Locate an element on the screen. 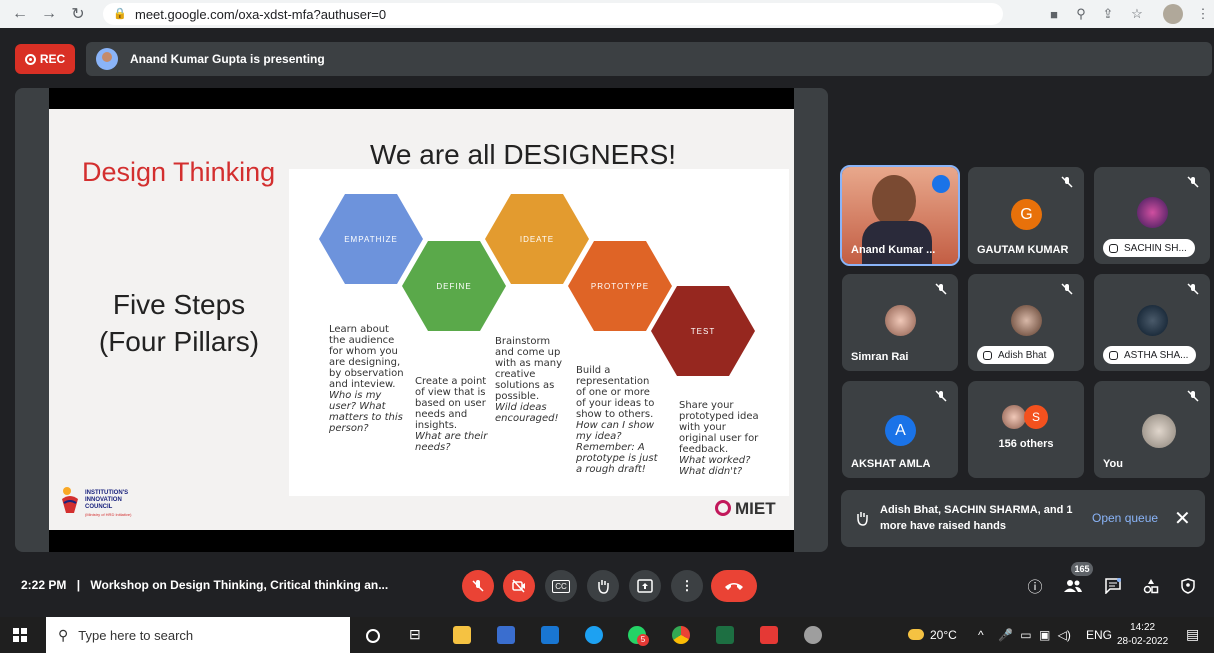 The image size is (1214, 653). more-menu-icon: ⋮ is located at coordinates (1203, 14).